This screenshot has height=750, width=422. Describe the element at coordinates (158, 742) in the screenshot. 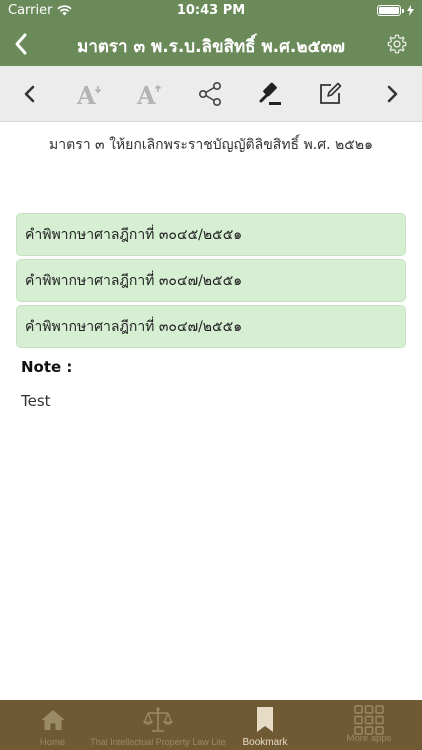

I see `tab-law-label: Thai Intellectual Property Law Lite` at that location.